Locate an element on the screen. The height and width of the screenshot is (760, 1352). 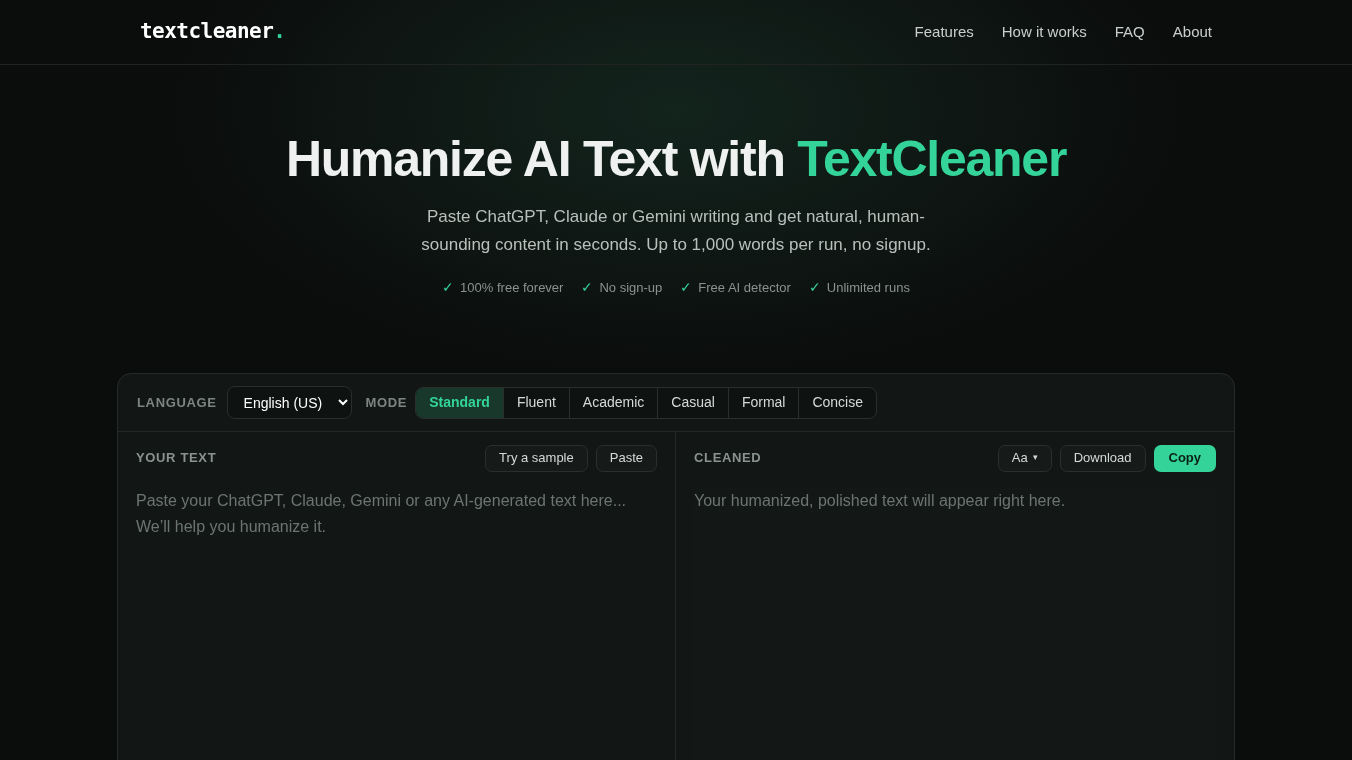
caret-icon: ▾ is located at coordinates (1035, 458).